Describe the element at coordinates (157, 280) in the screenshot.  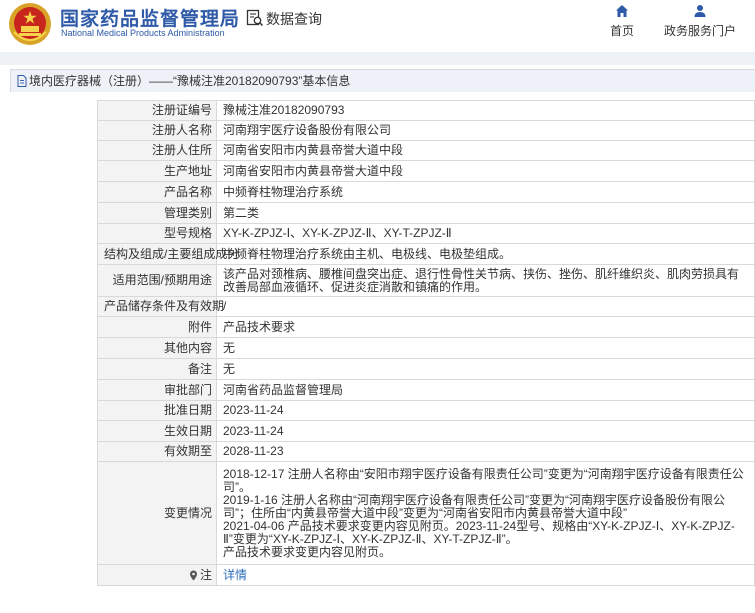
I see `field-label: 适用范围/预期用途` at that location.